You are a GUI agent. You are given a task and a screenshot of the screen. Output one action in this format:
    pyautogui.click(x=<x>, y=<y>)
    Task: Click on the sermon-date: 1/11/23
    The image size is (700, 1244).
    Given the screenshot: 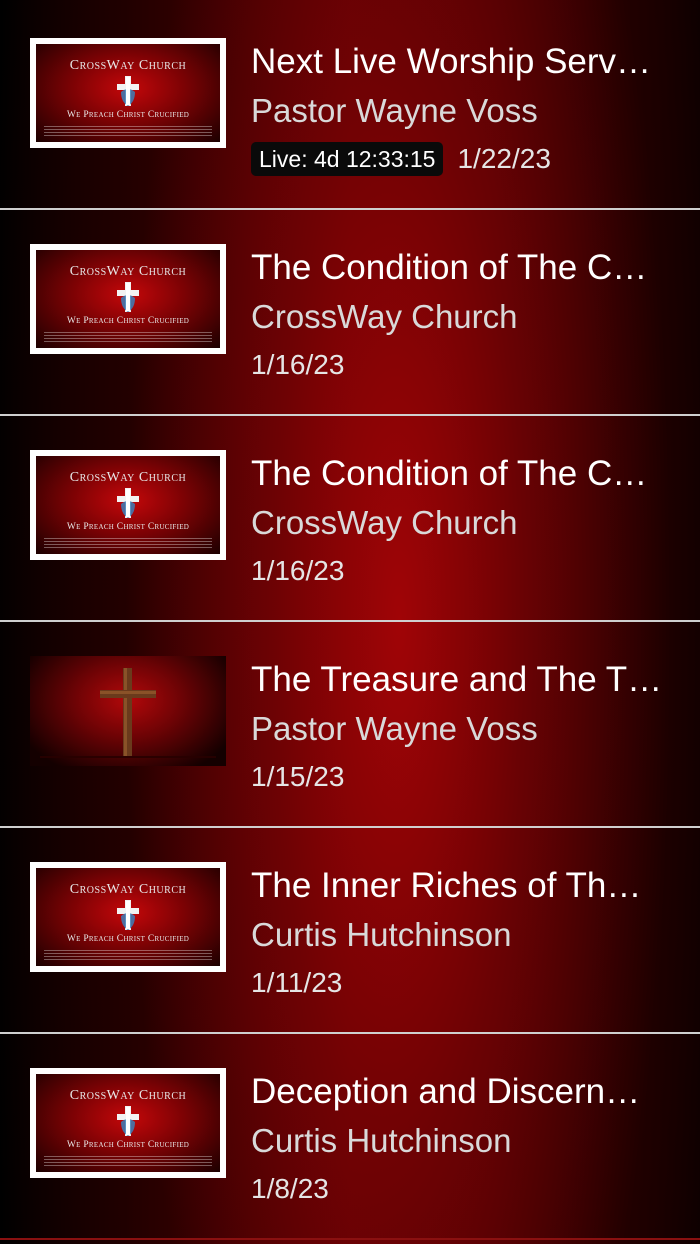 What is the action you would take?
    pyautogui.click(x=297, y=982)
    